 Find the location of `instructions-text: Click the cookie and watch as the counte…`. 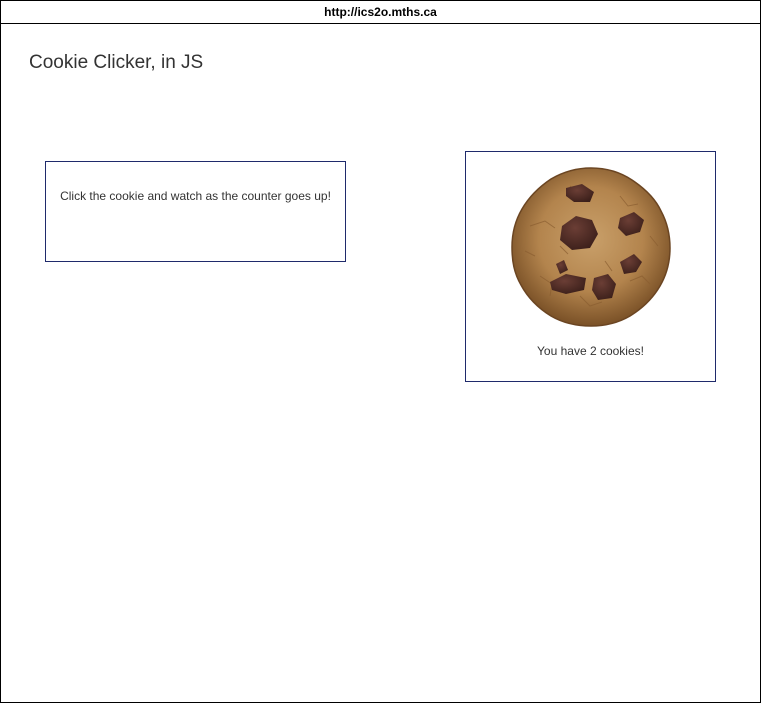

instructions-text: Click the cookie and watch as the counte… is located at coordinates (195, 196).